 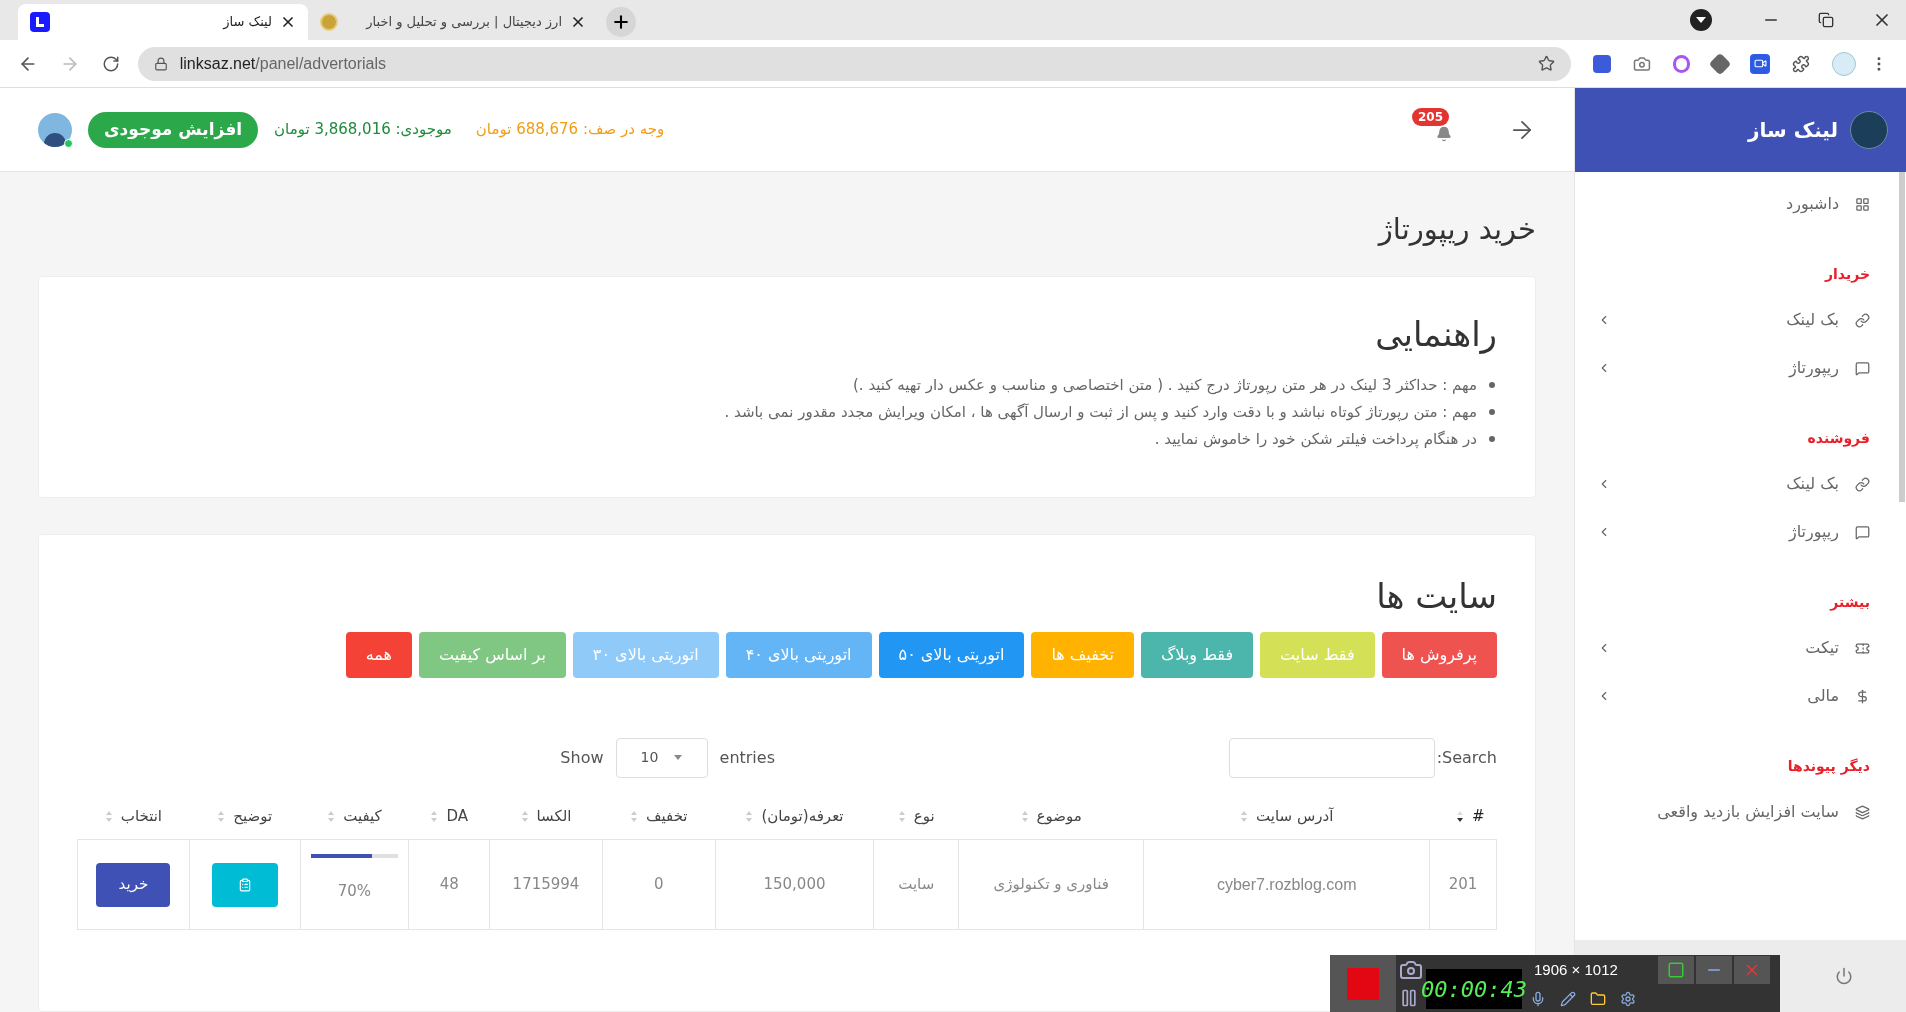 I want to click on search-label: Search:, so click(x=1466, y=757).